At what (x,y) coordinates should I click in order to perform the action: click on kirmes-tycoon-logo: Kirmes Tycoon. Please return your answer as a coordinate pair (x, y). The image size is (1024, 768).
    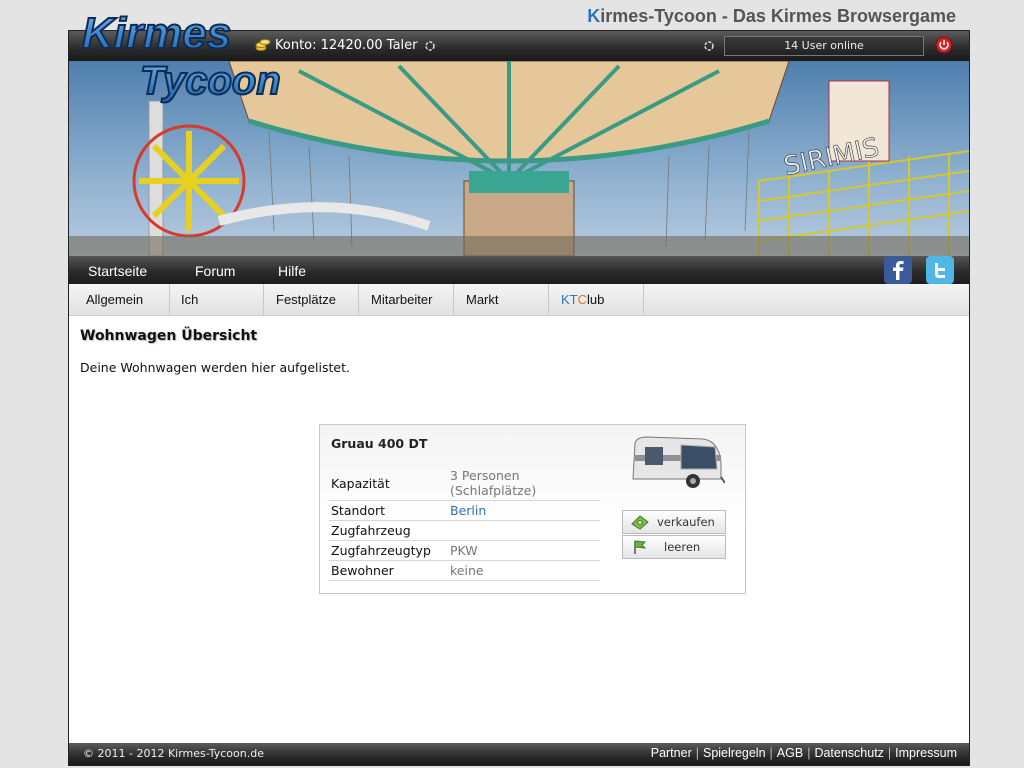
    Looking at the image, I should click on (182, 54).